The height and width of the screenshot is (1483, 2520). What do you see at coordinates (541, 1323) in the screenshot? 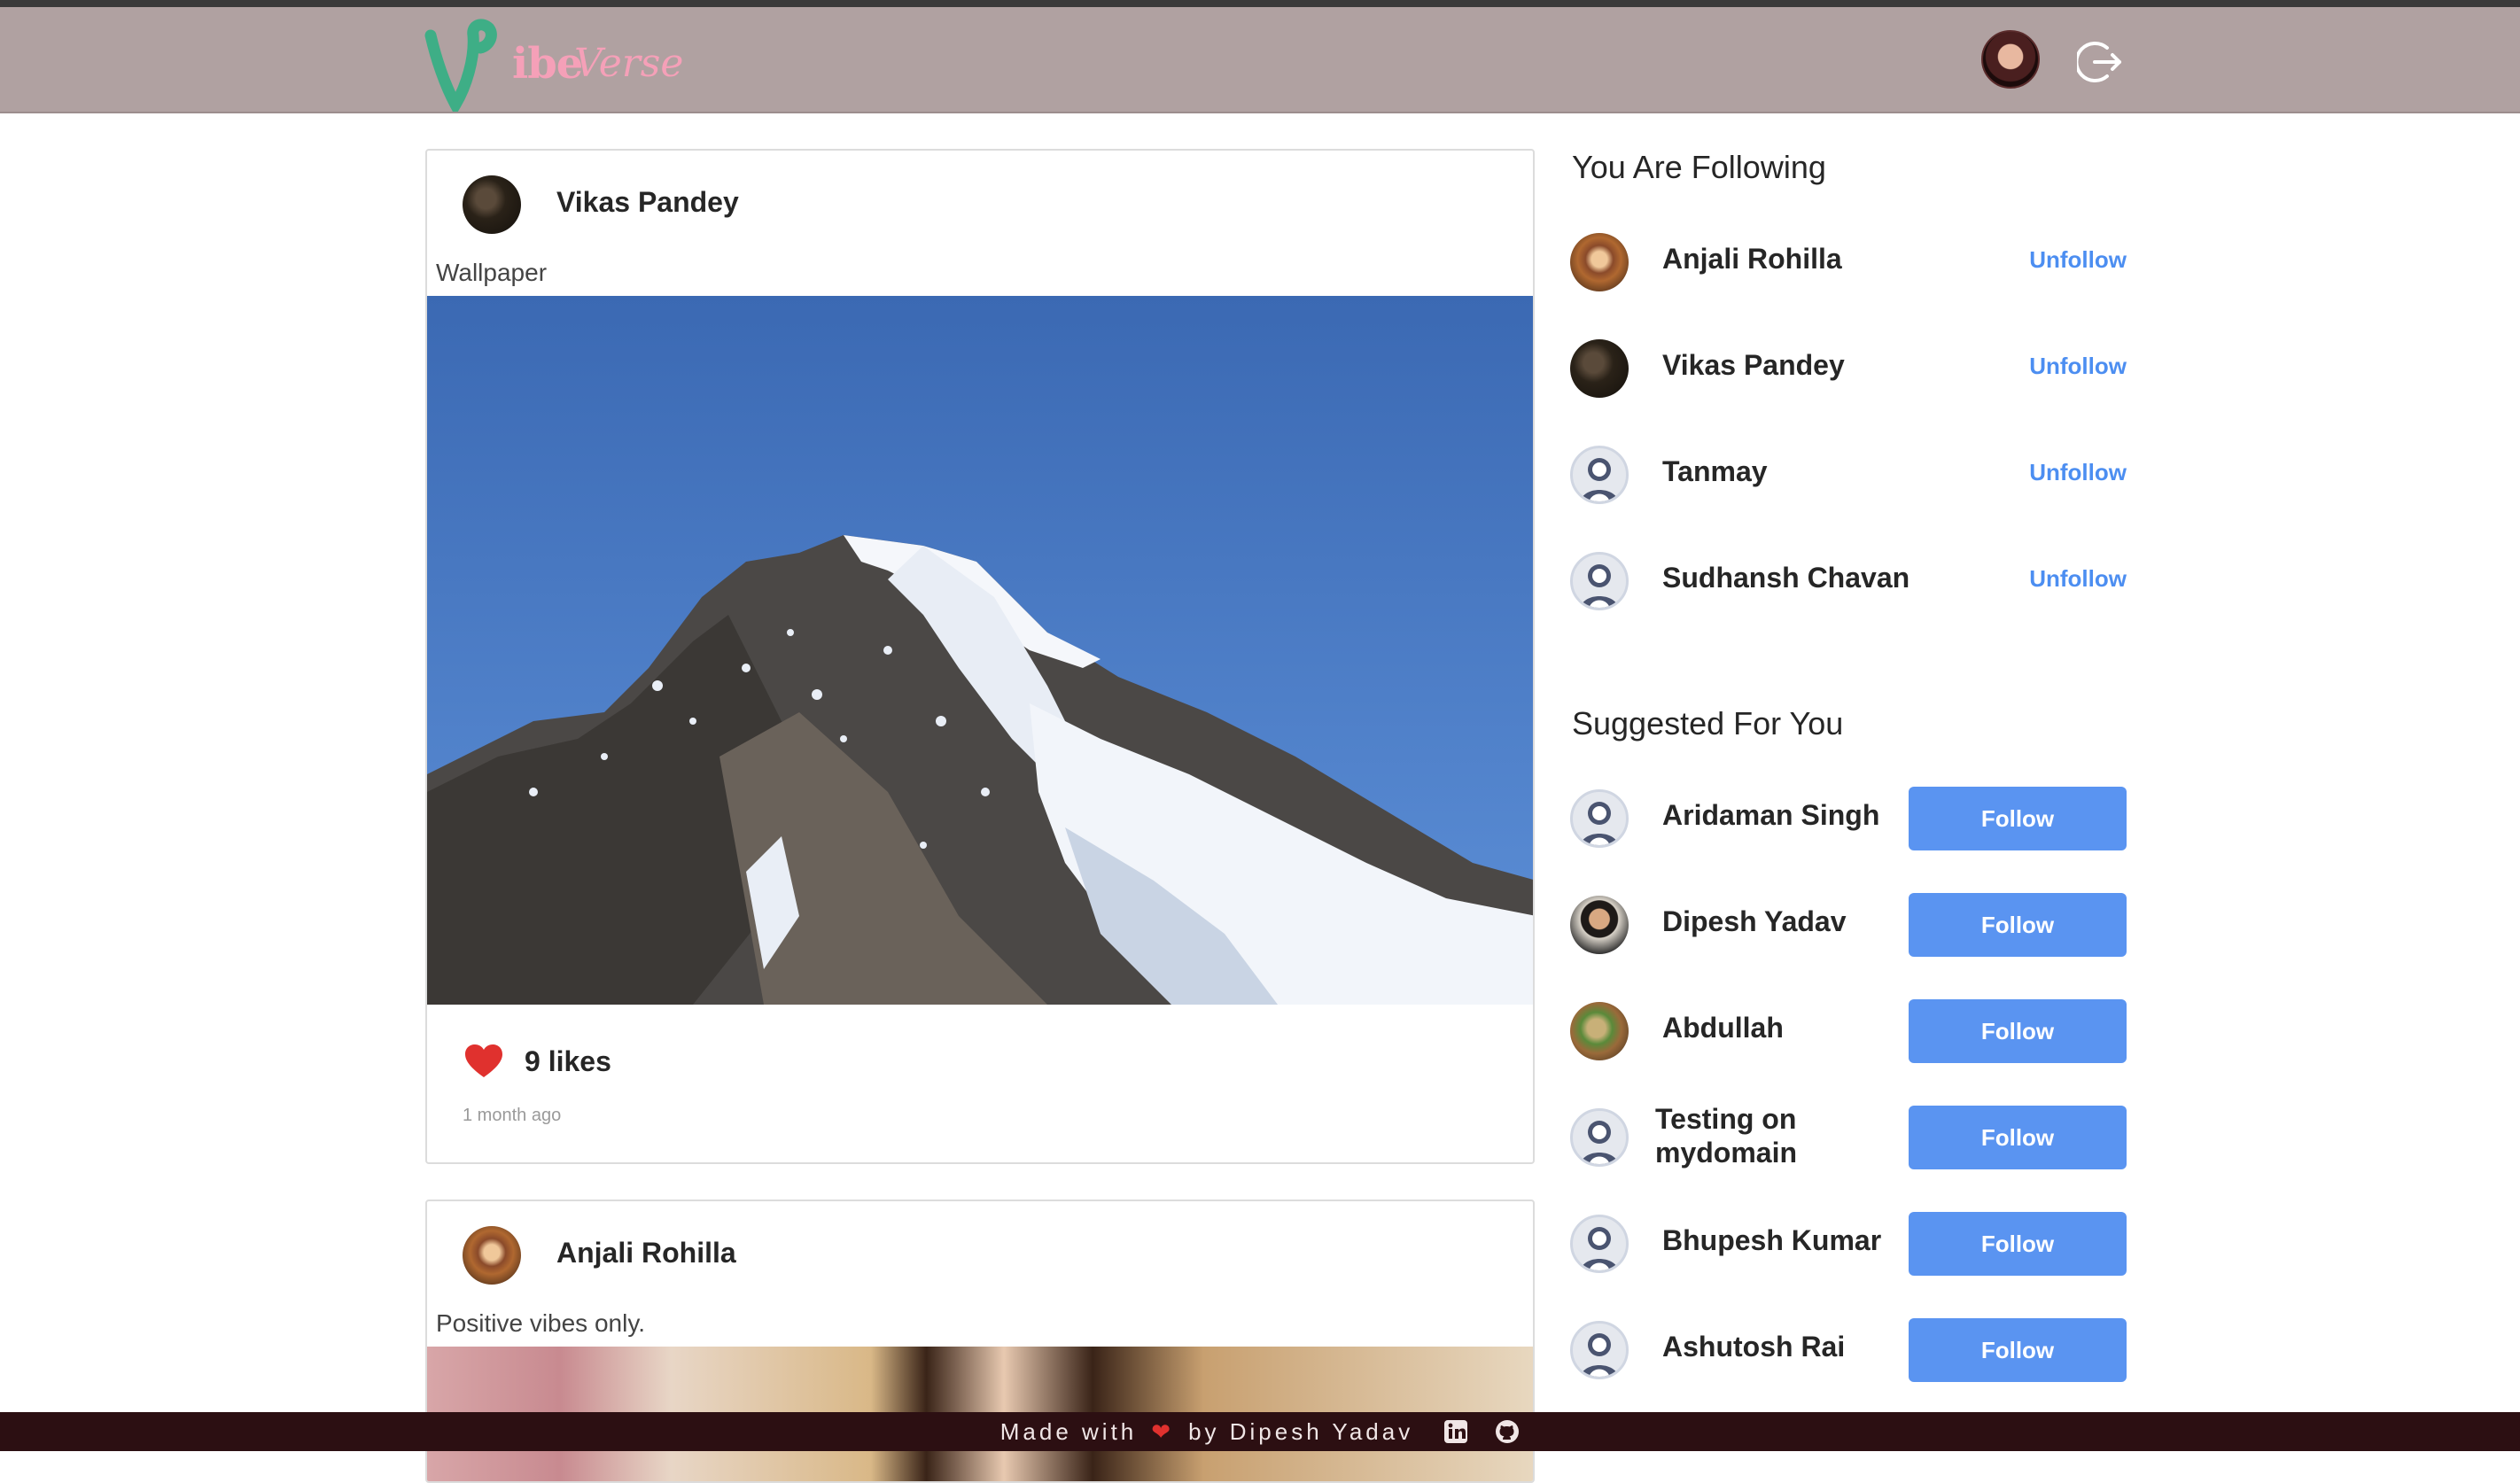
I see `post-caption: Positive vibes only.` at bounding box center [541, 1323].